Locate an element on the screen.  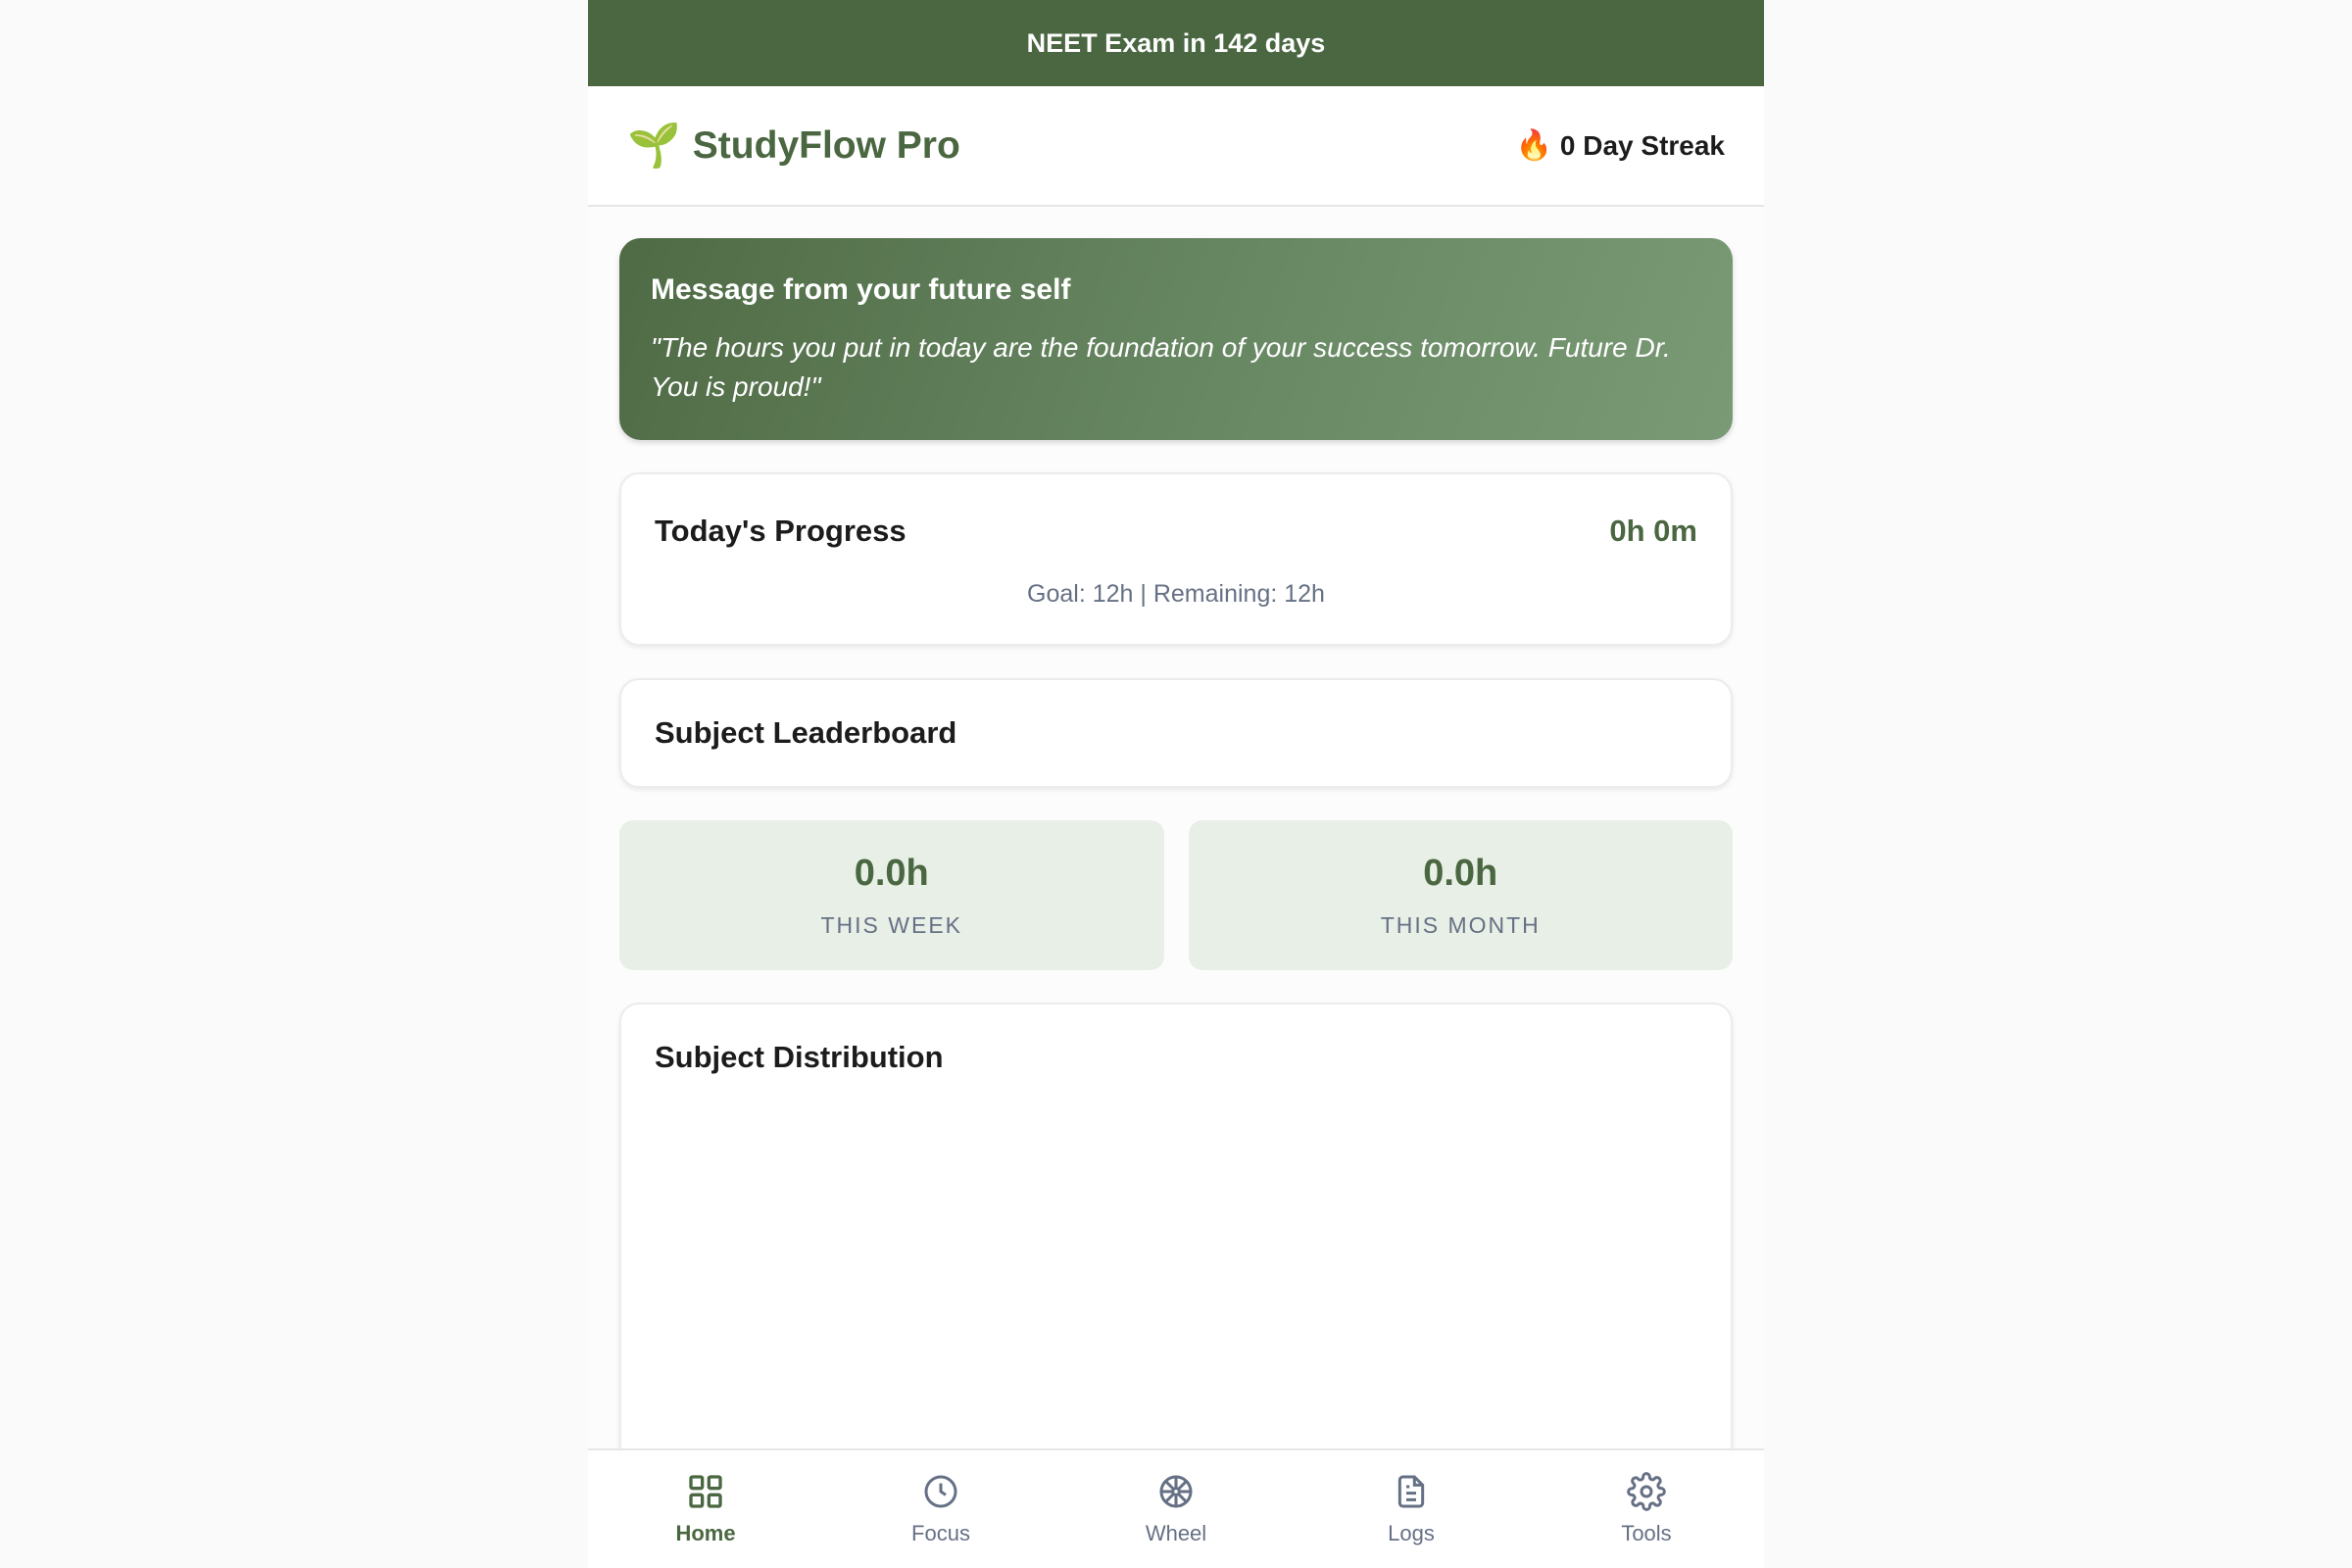
document-icon is located at coordinates (1411, 1491).